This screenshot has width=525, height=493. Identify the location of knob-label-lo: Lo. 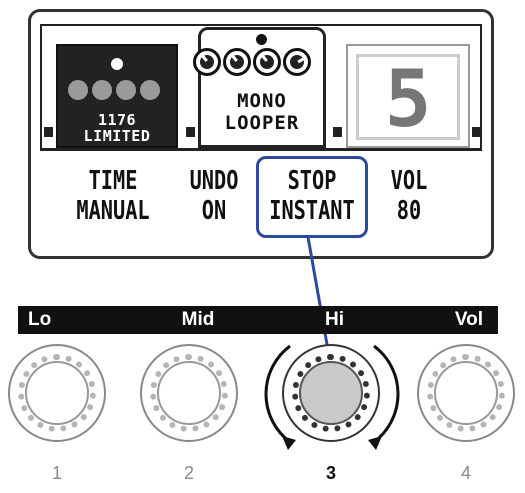
(63, 320).